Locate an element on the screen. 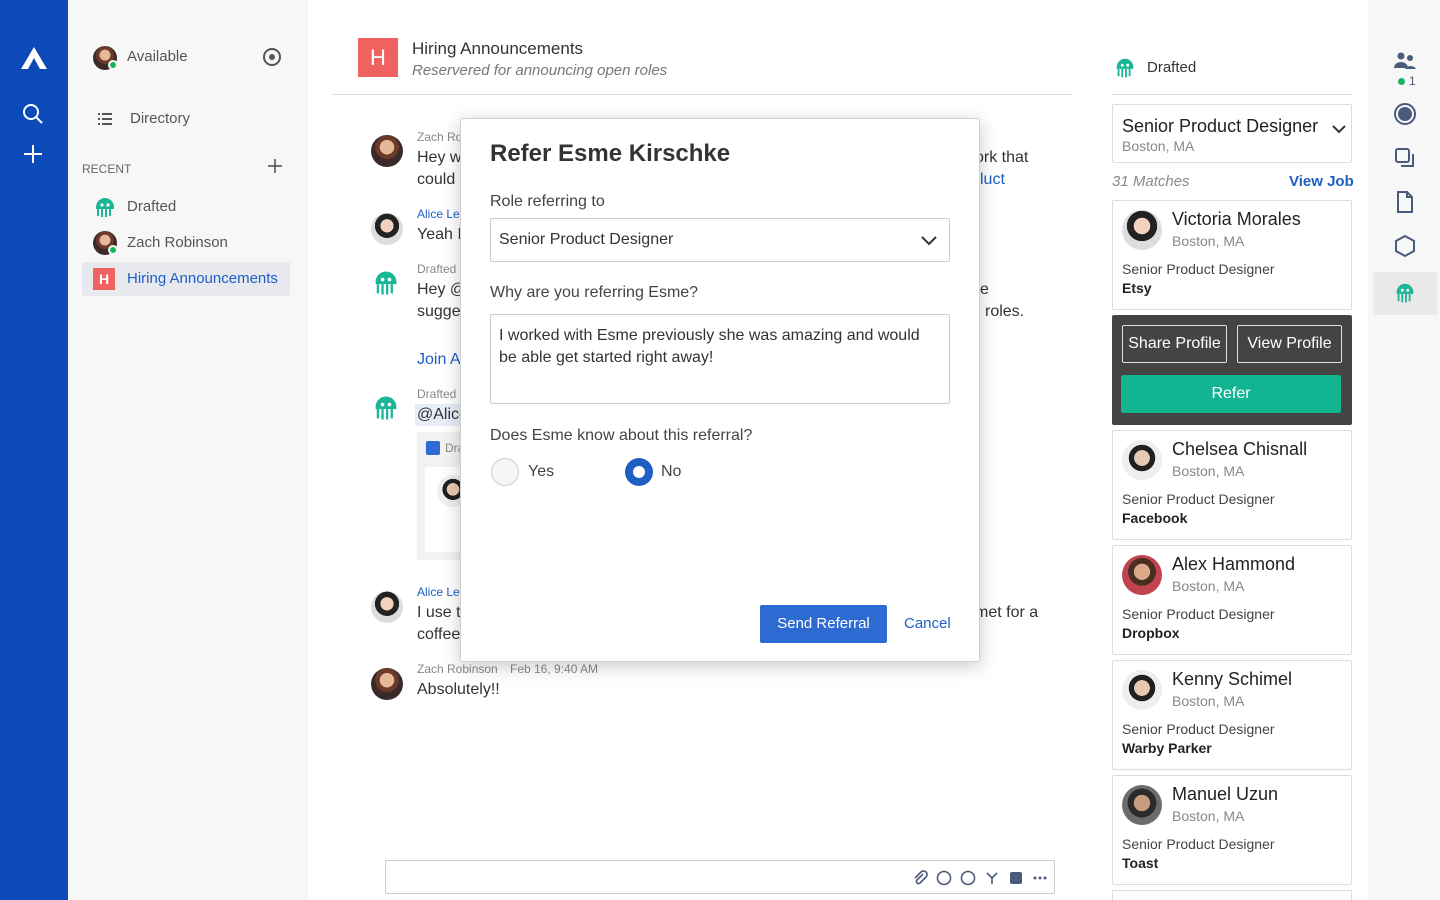 The height and width of the screenshot is (900, 1440). more-icon is located at coordinates (1040, 878).